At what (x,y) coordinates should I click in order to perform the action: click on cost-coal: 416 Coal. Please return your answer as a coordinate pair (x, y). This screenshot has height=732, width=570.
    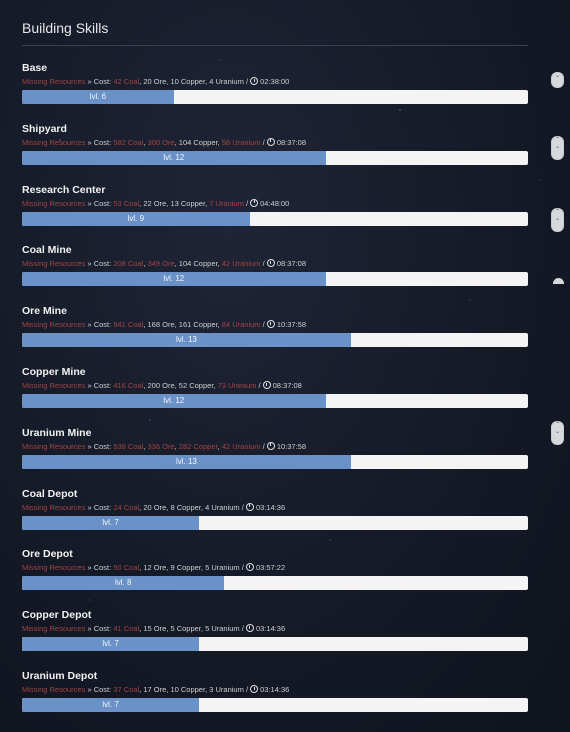
    Looking at the image, I should click on (128, 385).